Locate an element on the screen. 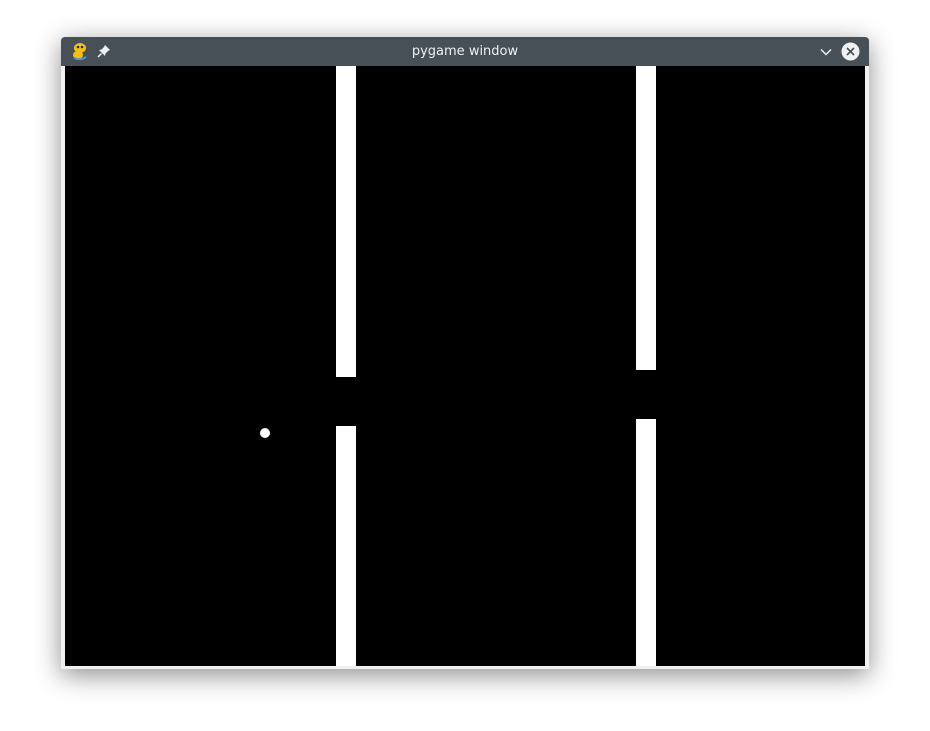  window-title: pygame window is located at coordinates (465, 51).